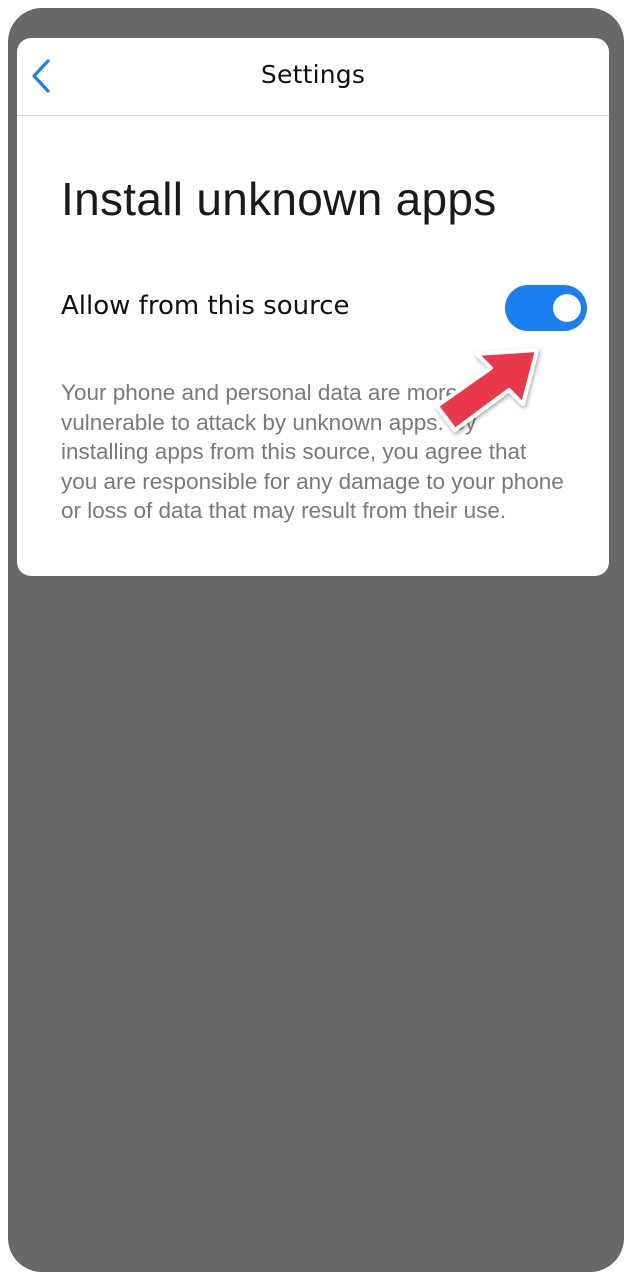 This screenshot has height=1280, width=632. I want to click on toggle-label: Allow from this source, so click(205, 306).